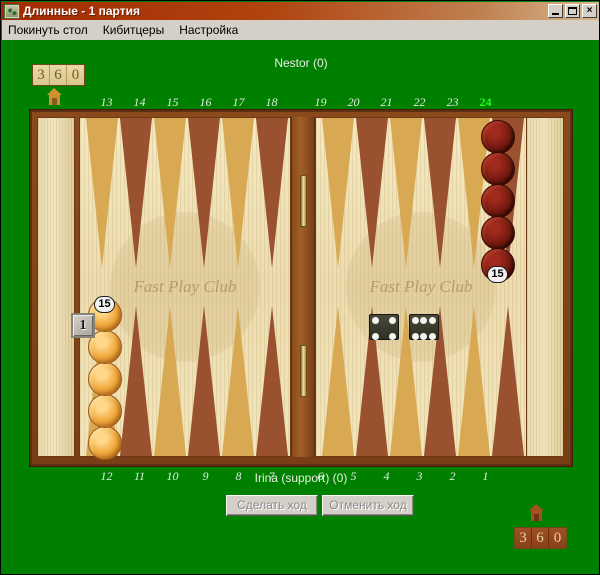 Image resolution: width=600 pixels, height=575 pixels. What do you see at coordinates (238, 476) in the screenshot?
I see `point-number: 8` at bounding box center [238, 476].